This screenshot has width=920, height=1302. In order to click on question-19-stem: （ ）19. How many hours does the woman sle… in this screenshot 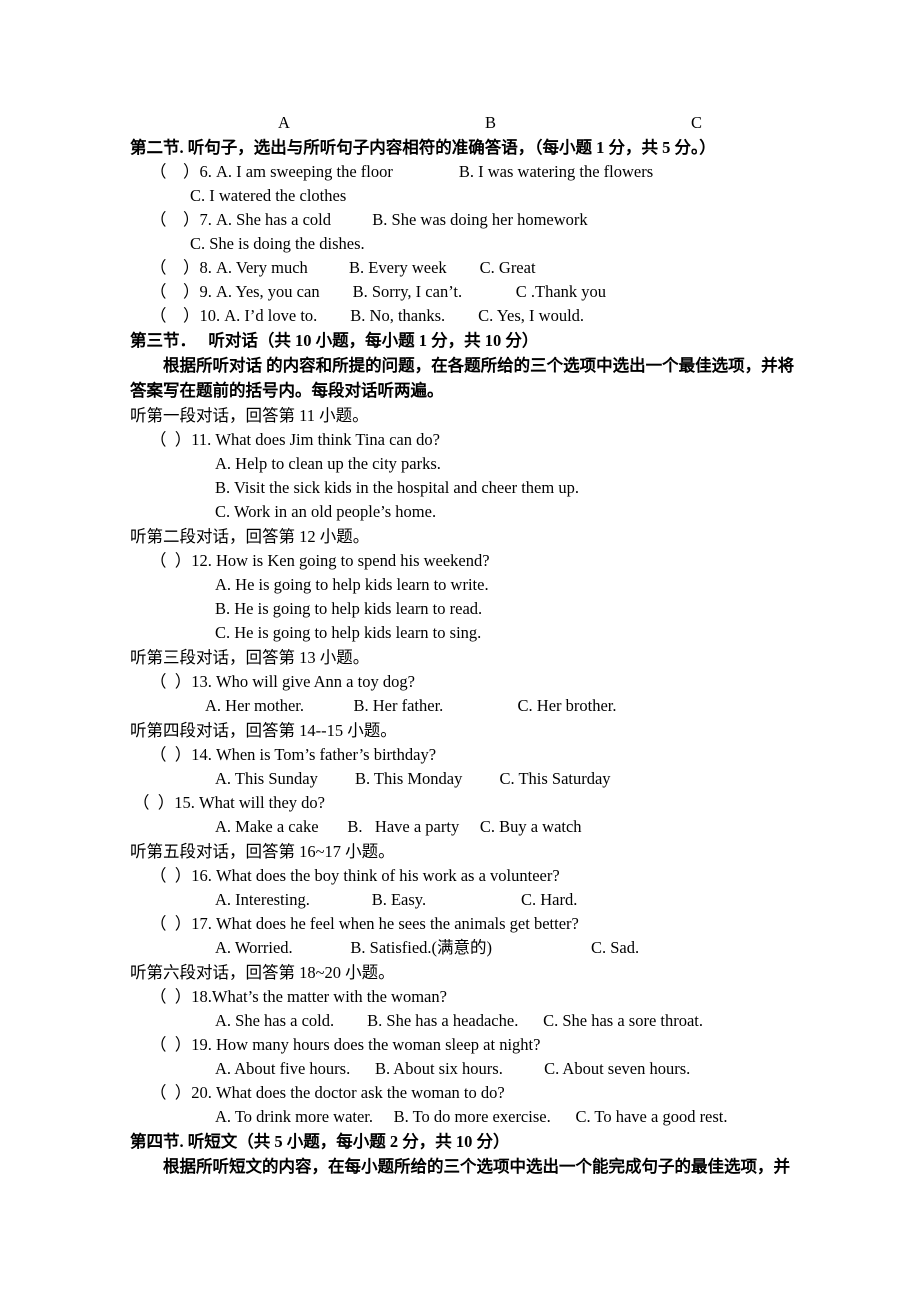, I will do `click(345, 1044)`.